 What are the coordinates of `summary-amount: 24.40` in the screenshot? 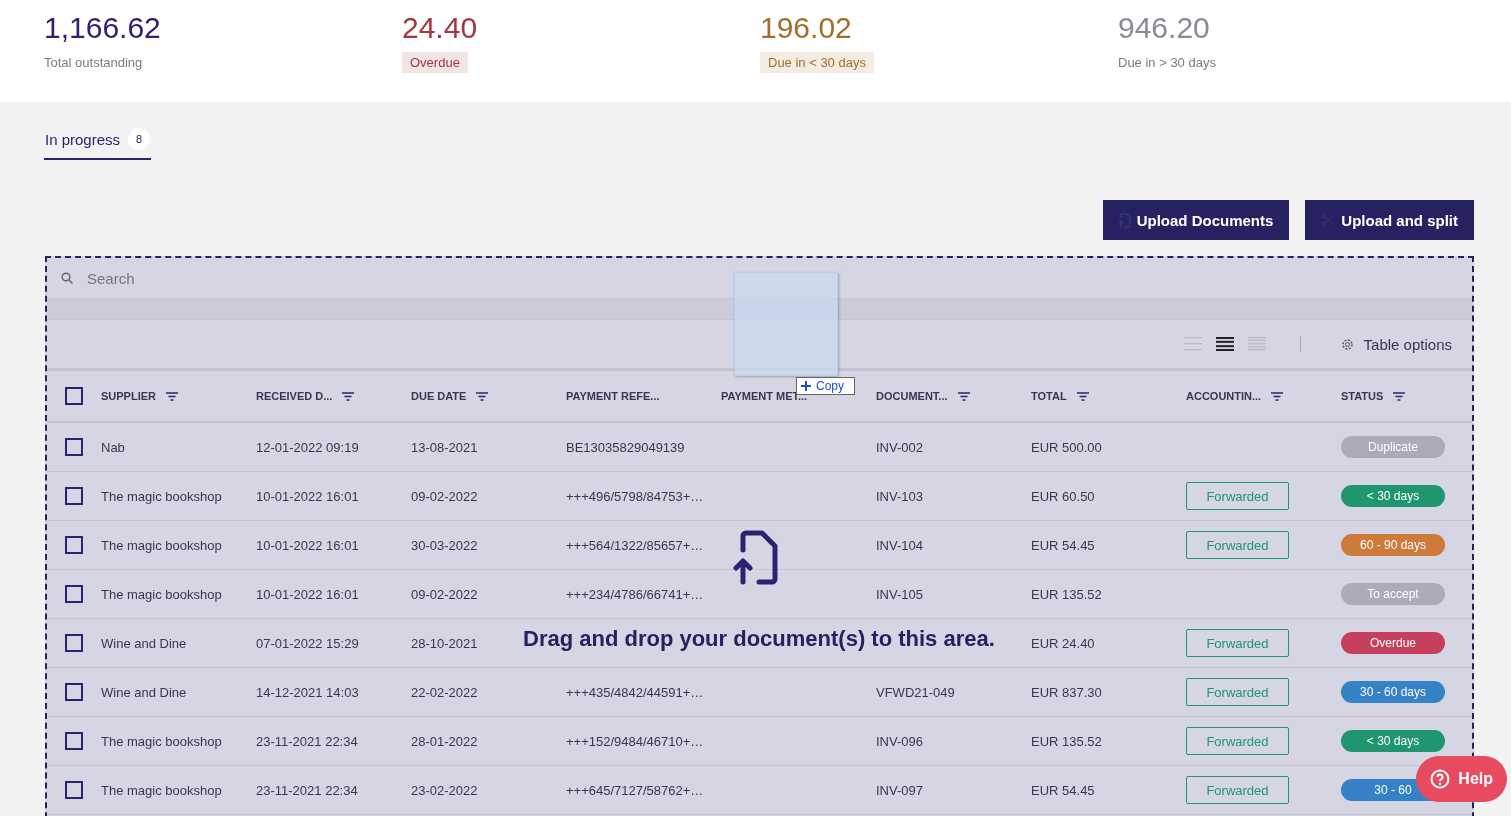 It's located at (440, 28).